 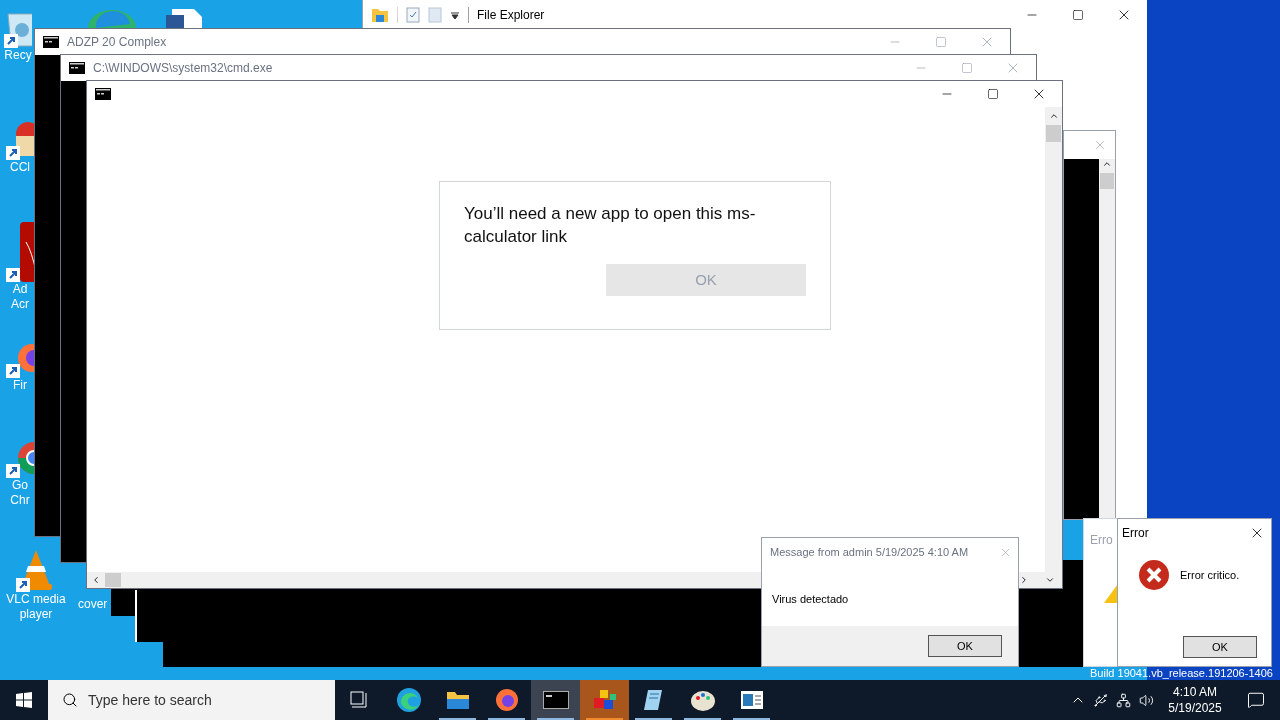 What do you see at coordinates (36, 607) in the screenshot?
I see `desktop-icon-label: VLC media player` at bounding box center [36, 607].